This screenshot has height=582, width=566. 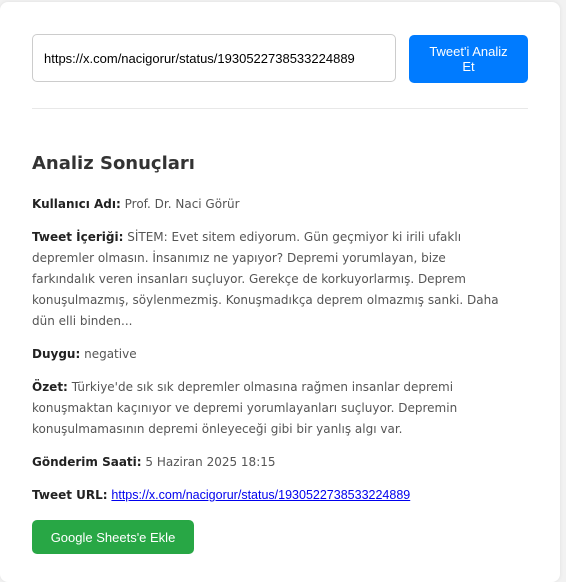 I want to click on username-field: Kullanıcı Adı: Prof. Dr. Naci Görür, so click(x=272, y=204).